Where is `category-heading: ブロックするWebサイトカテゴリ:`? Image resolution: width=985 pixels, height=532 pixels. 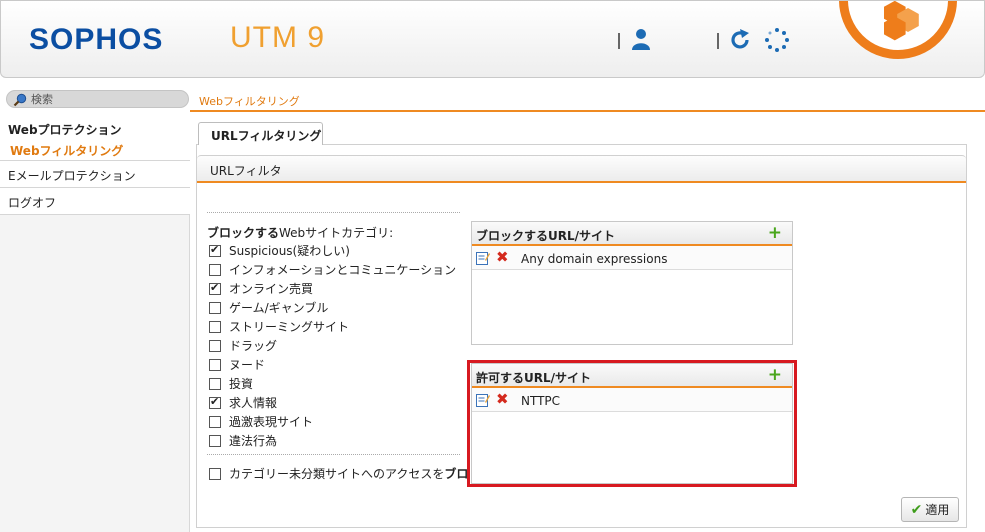
category-heading: ブロックするWebサイトカテゴリ: is located at coordinates (300, 232).